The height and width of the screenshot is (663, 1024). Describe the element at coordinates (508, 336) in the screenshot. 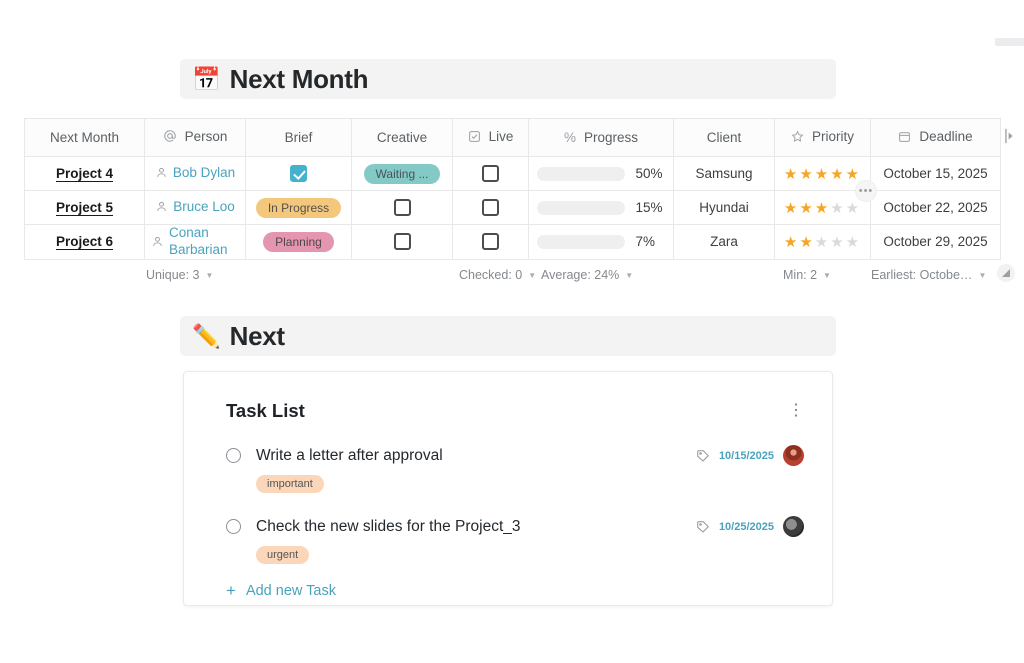

I see `section-banner-next: ✏️ Next` at that location.